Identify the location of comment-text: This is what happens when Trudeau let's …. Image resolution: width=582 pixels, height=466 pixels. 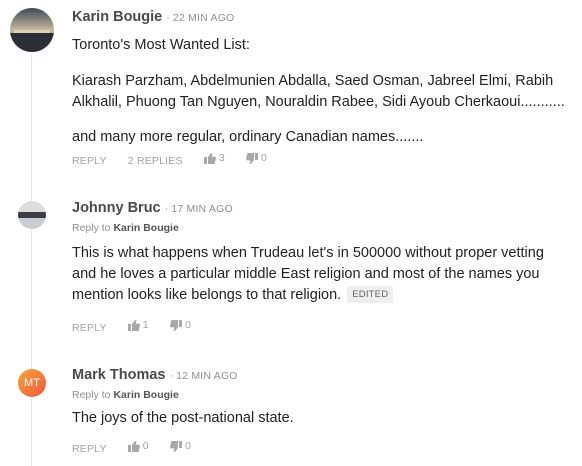
(308, 274).